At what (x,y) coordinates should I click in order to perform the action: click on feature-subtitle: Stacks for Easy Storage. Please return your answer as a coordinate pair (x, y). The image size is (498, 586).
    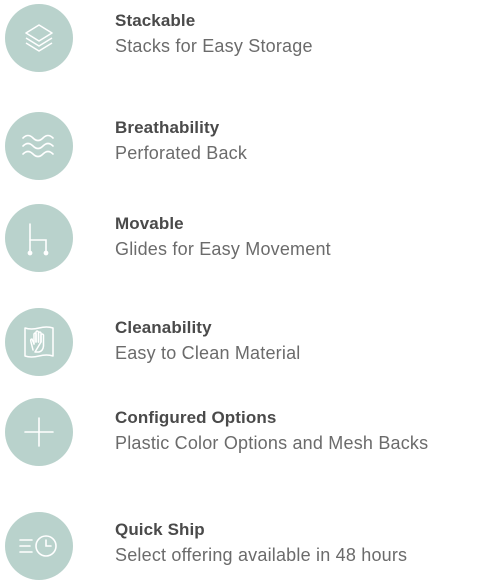
    Looking at the image, I should click on (214, 46).